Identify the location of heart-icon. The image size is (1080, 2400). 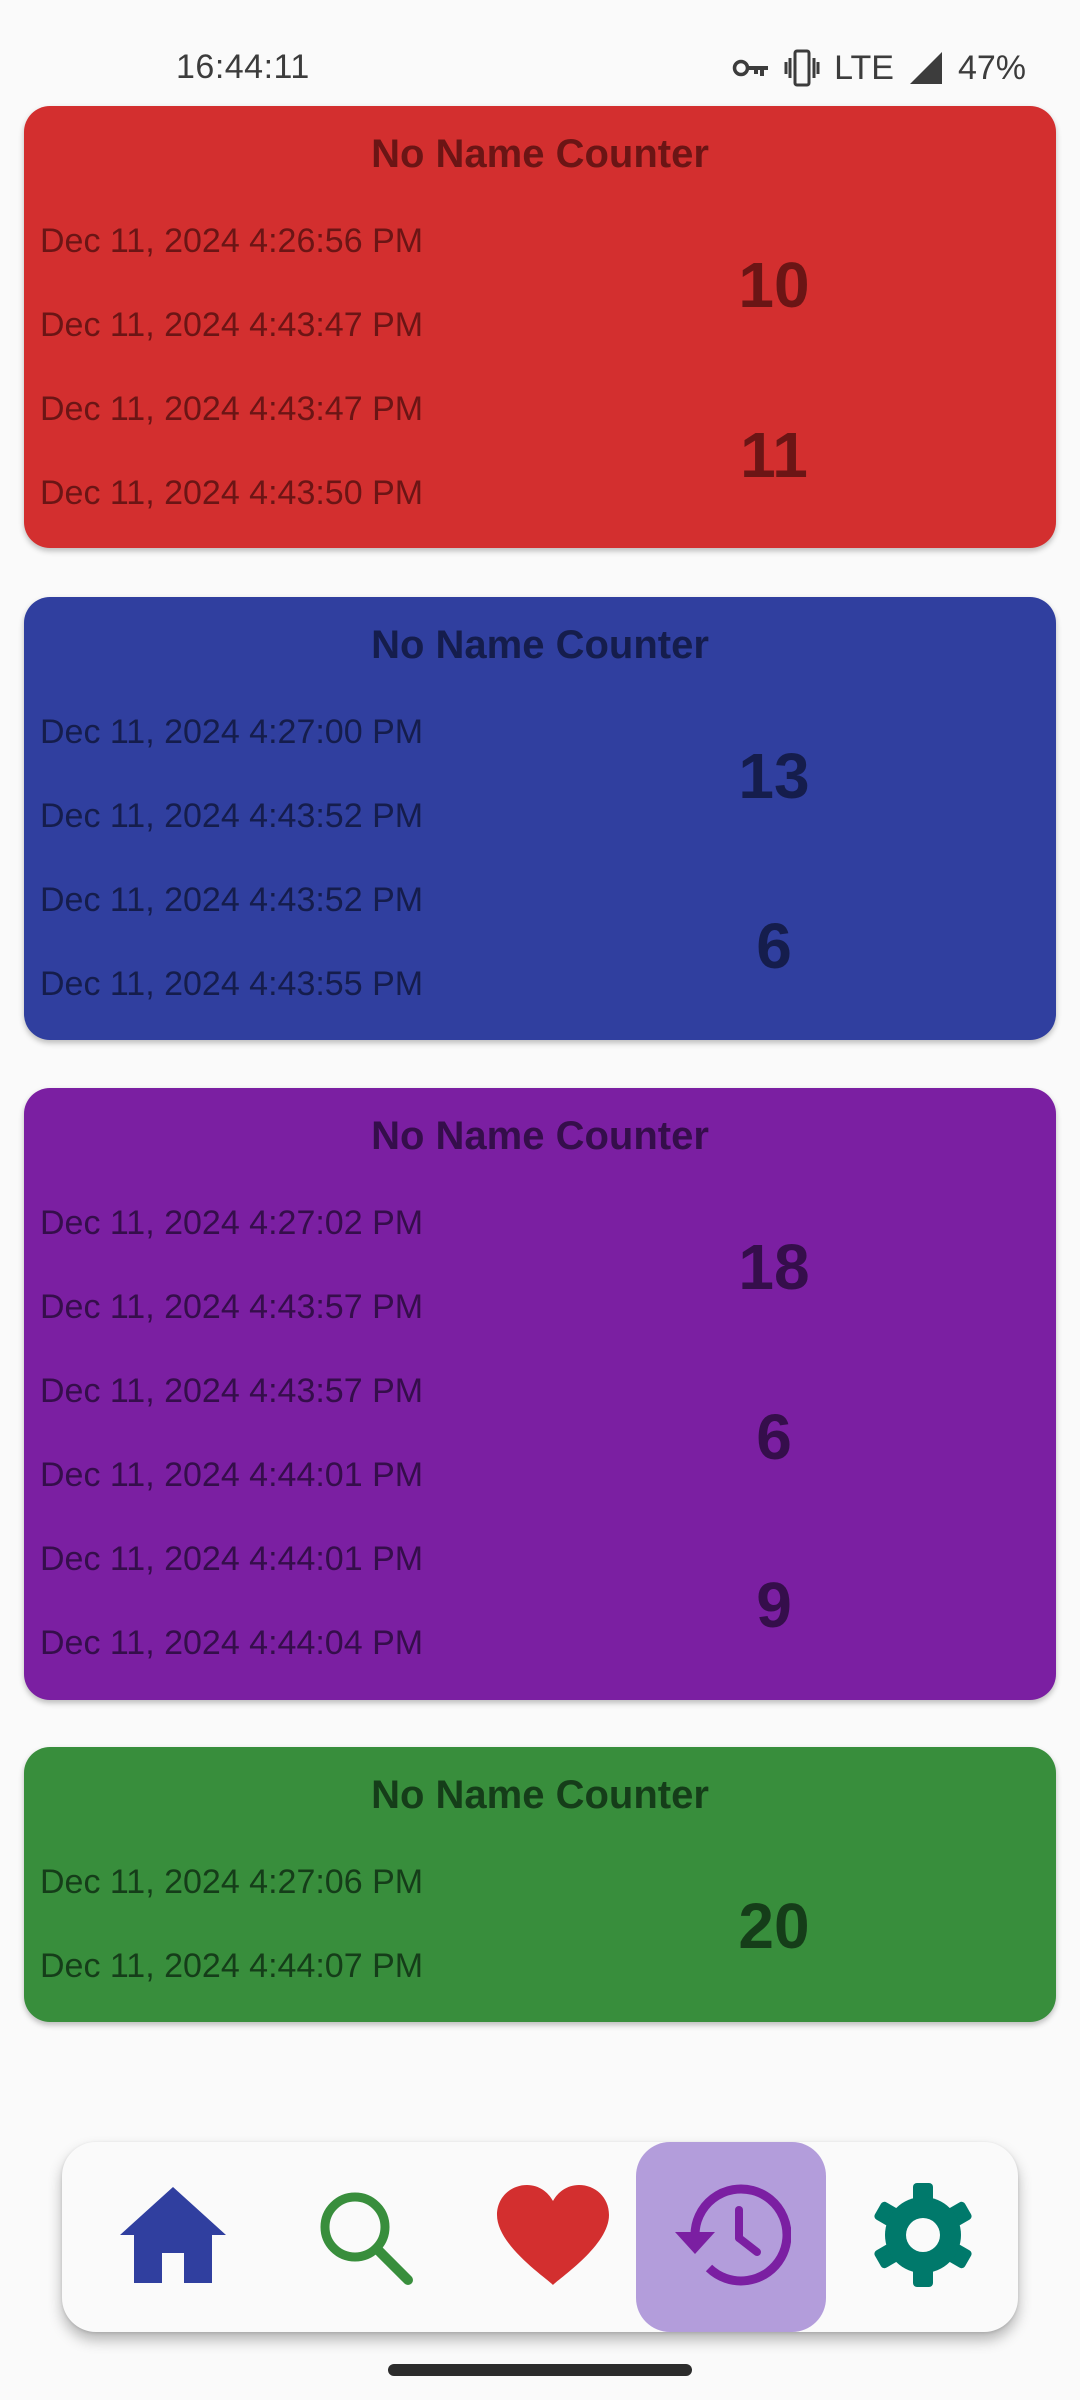
(553, 2237).